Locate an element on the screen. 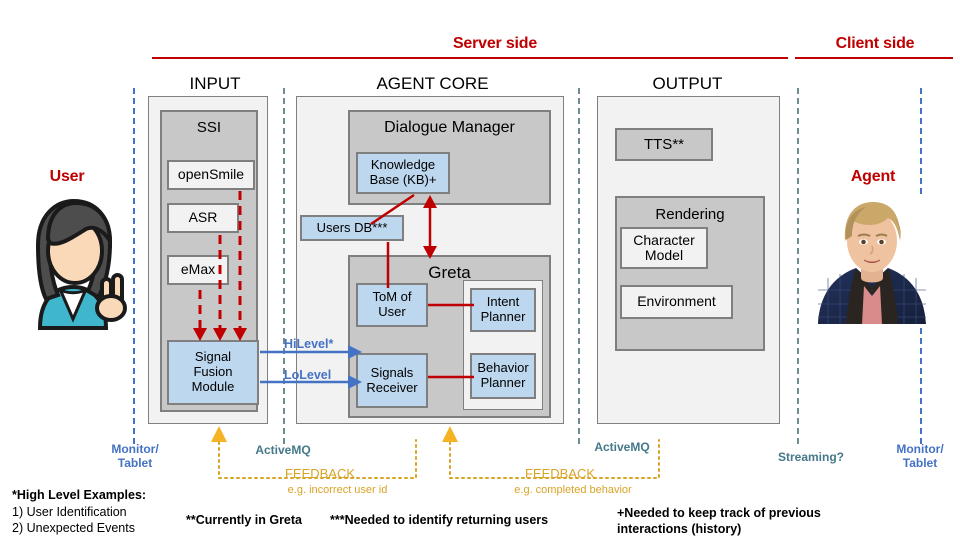  server-side-label: Server side is located at coordinates (495, 43).